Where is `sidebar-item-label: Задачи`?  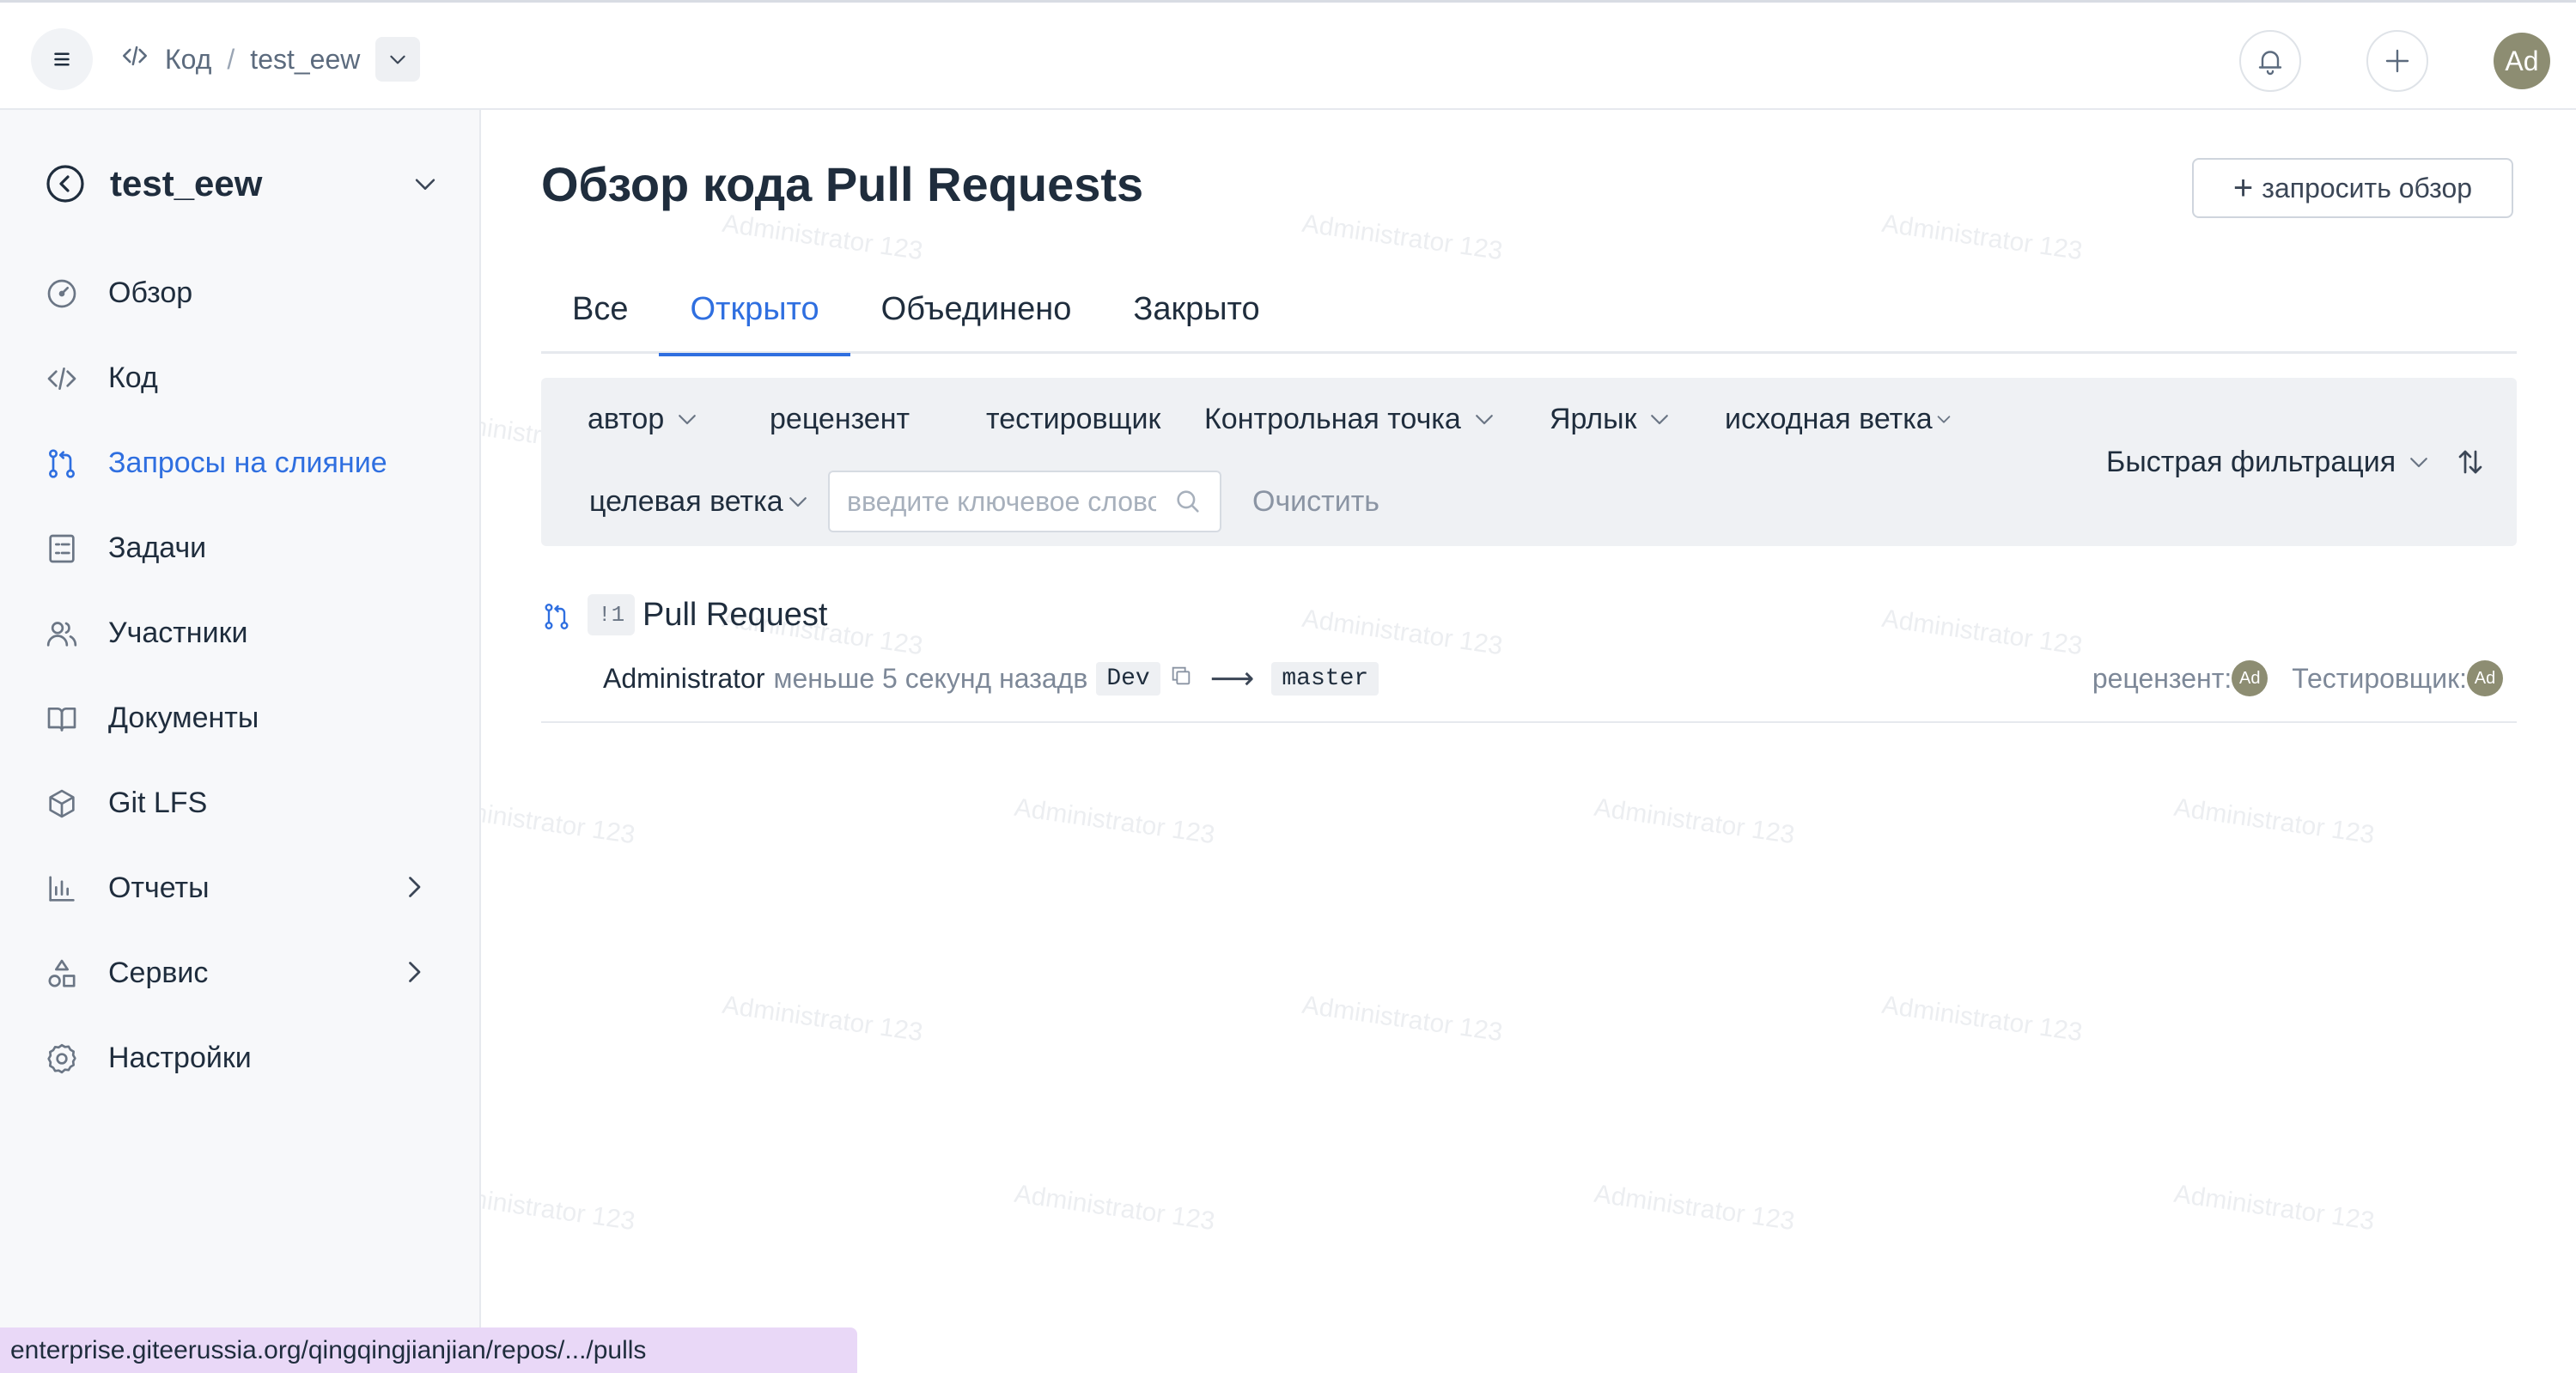 sidebar-item-label: Задачи is located at coordinates (157, 548).